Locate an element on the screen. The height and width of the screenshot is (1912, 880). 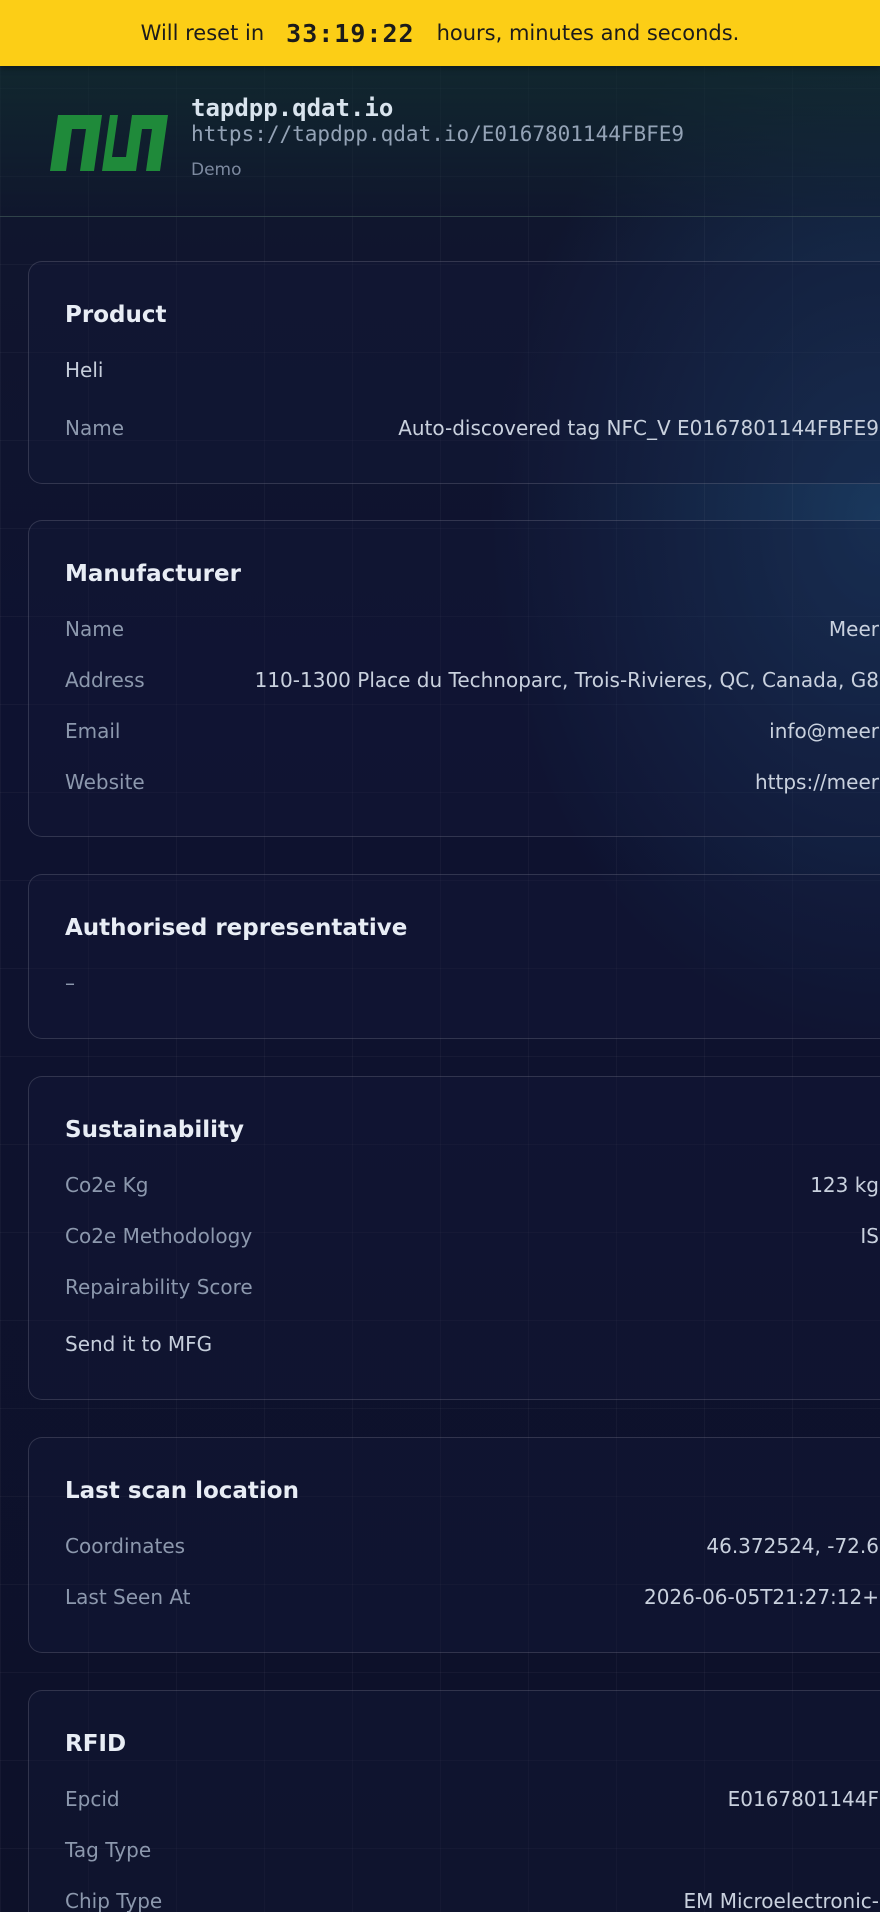
manufacturer-email-value: info@meer is located at coordinates (824, 731).